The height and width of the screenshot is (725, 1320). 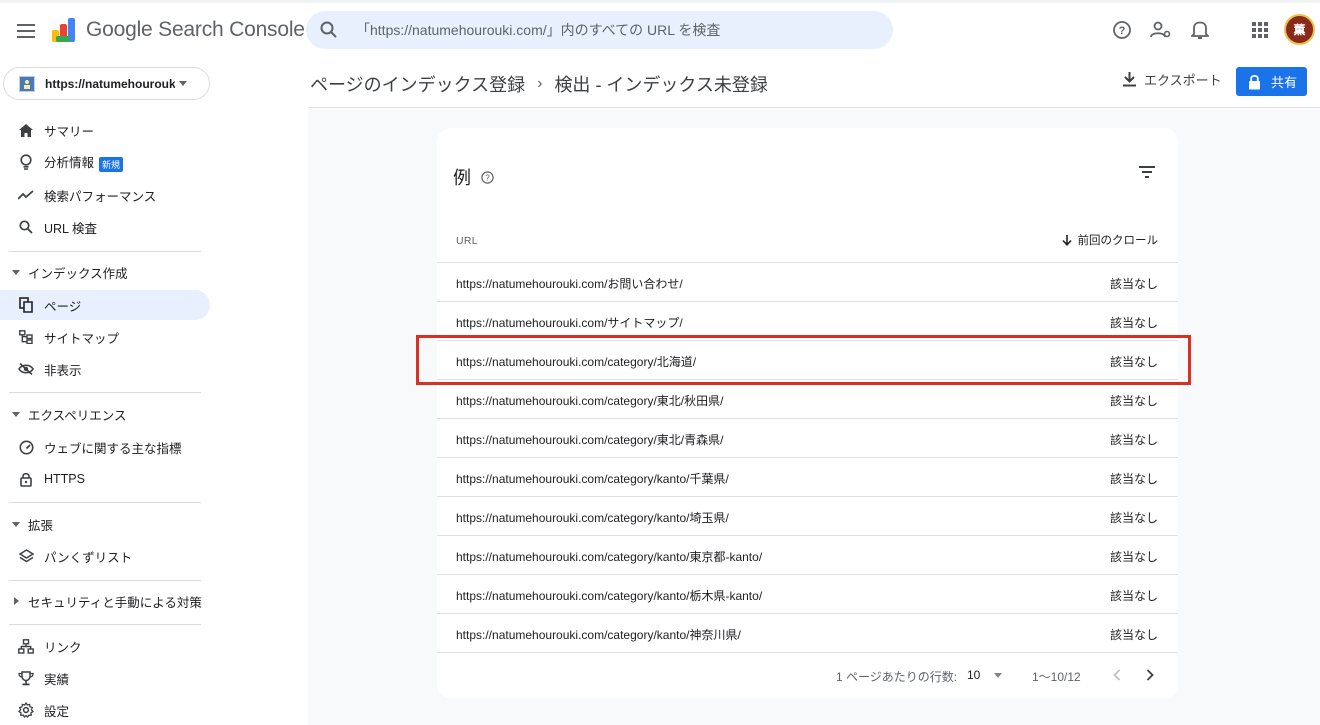 What do you see at coordinates (26, 337) in the screenshot?
I see `sitemap-icon` at bounding box center [26, 337].